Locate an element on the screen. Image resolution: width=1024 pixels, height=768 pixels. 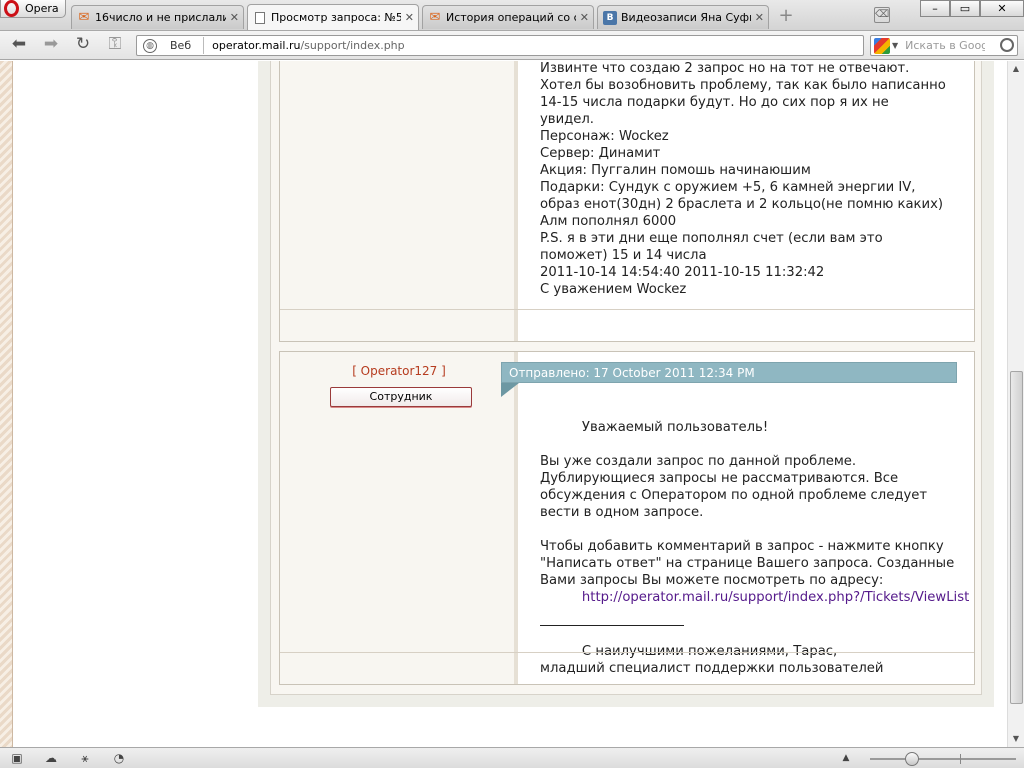
zoom-slider-track is located at coordinates (943, 759).